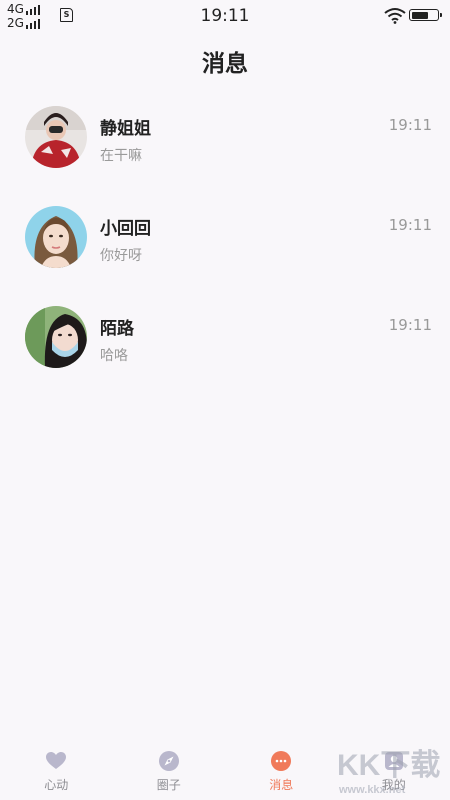 The width and height of the screenshot is (450, 800). I want to click on tab-mine: 我的, so click(394, 771).